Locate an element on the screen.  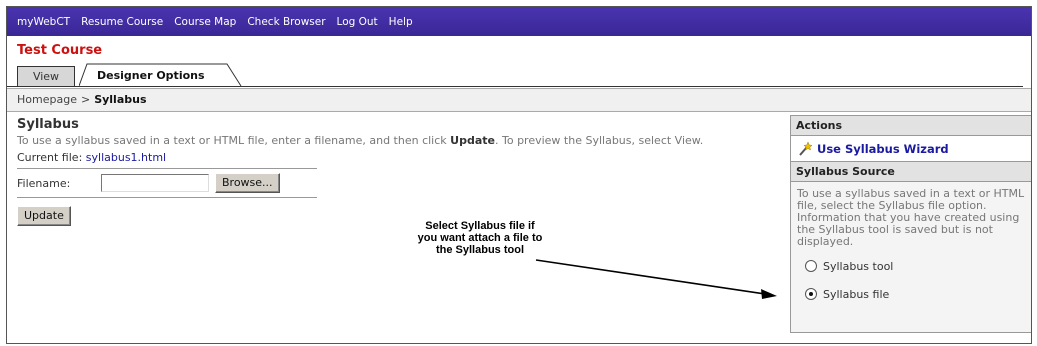
current-file-link: syllabus1.html is located at coordinates (126, 157).